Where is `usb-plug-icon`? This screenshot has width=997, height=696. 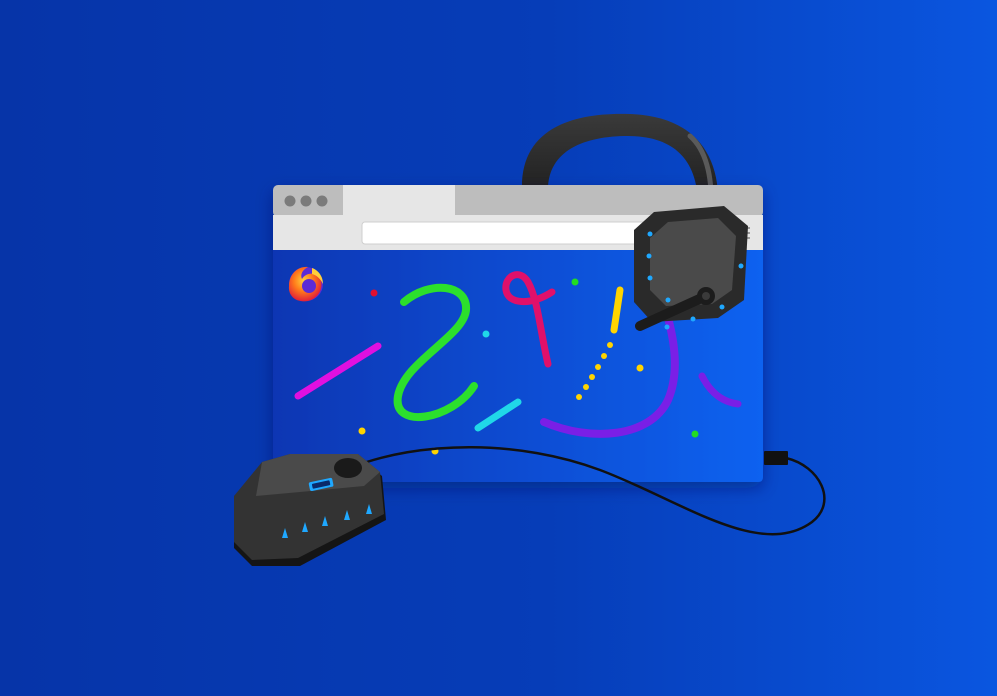 usb-plug-icon is located at coordinates (776, 458).